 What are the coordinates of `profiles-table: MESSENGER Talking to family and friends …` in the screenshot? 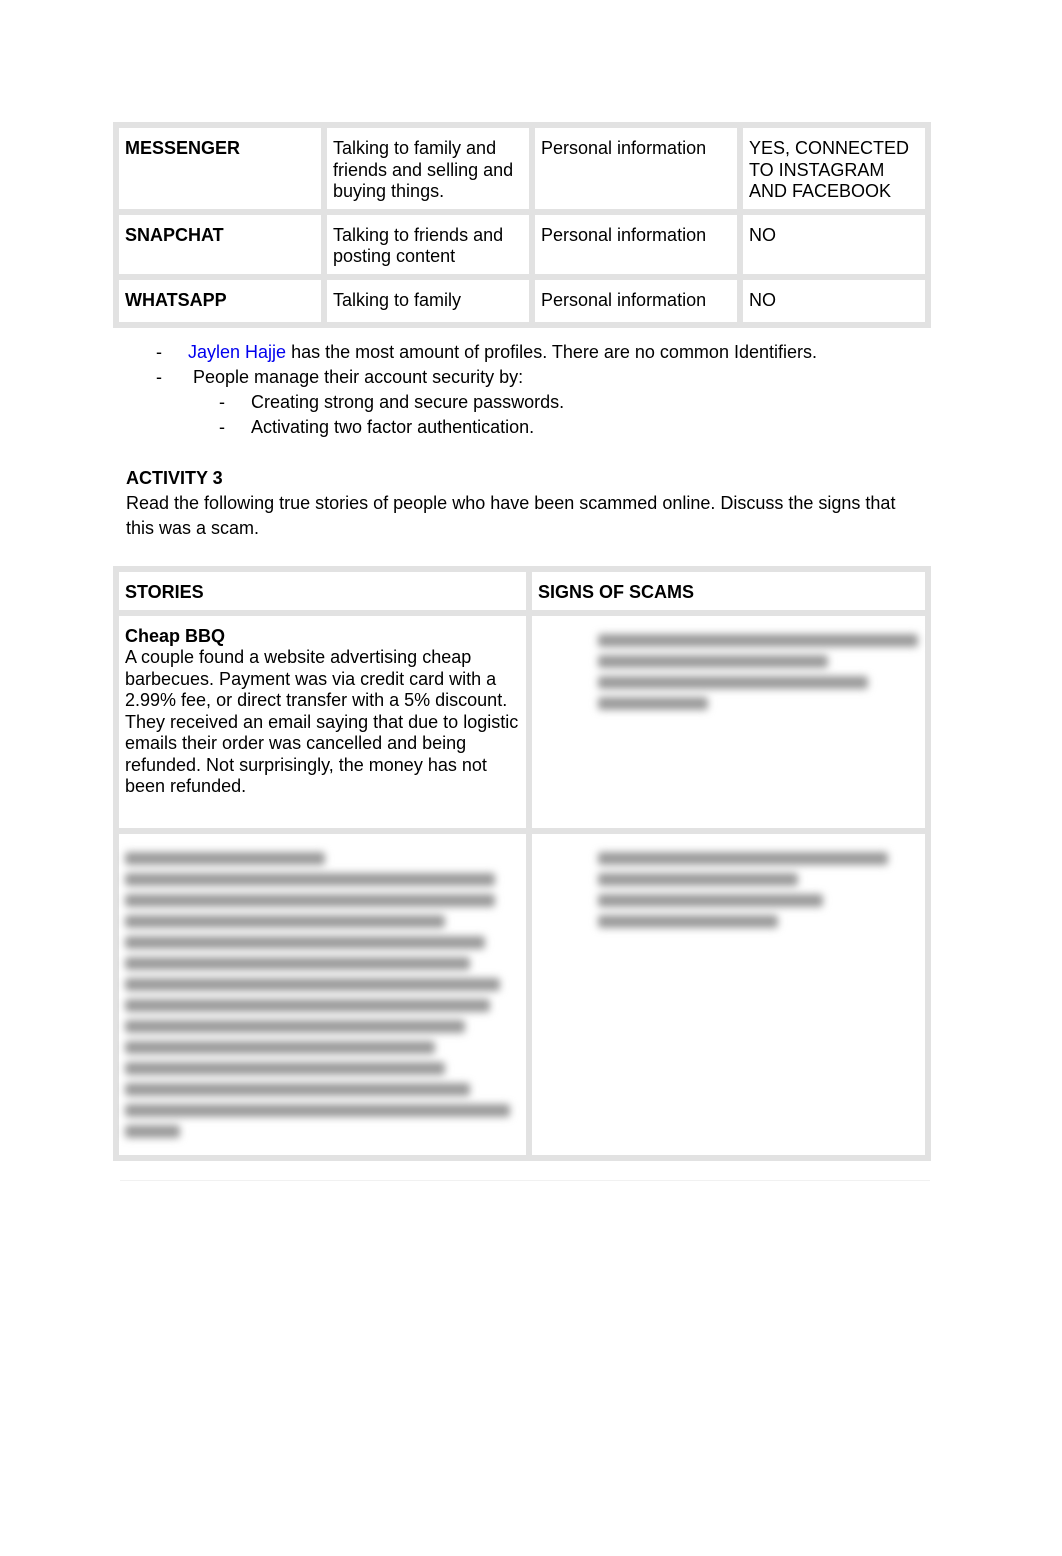 It's located at (522, 225).